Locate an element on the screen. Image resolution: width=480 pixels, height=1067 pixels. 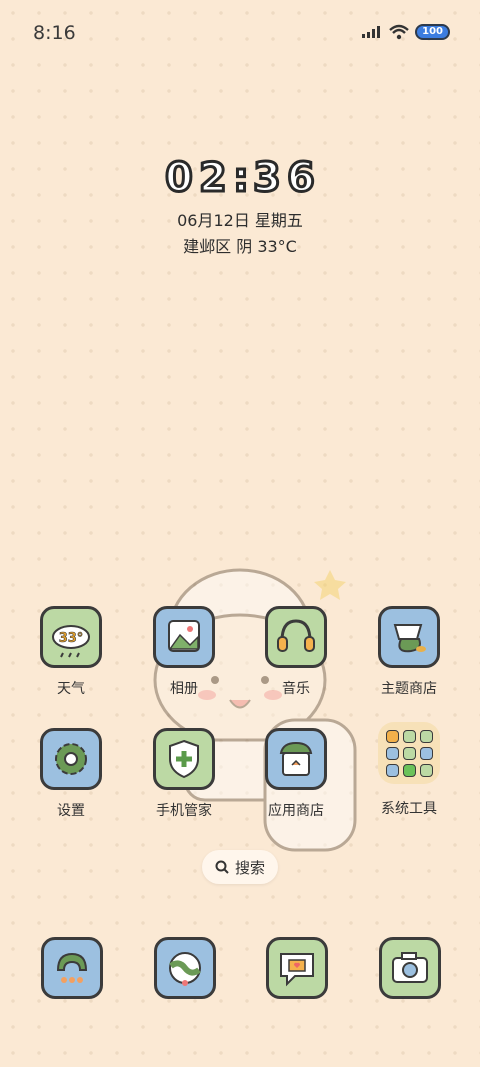
app-security: 手机管家 is located at coordinates (184, 774).